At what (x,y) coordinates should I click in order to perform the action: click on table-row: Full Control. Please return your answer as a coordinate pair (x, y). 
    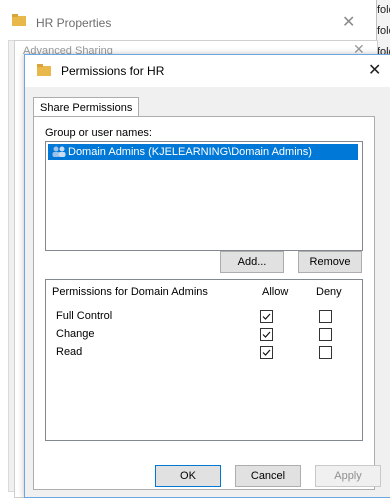
    Looking at the image, I should click on (204, 317).